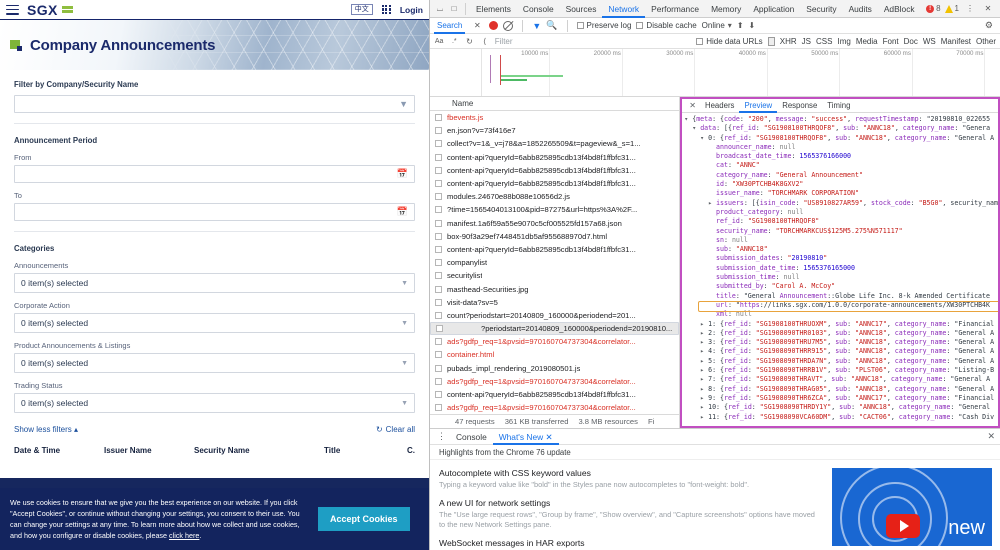  I want to click on type-filter-media: Media, so click(867, 41).